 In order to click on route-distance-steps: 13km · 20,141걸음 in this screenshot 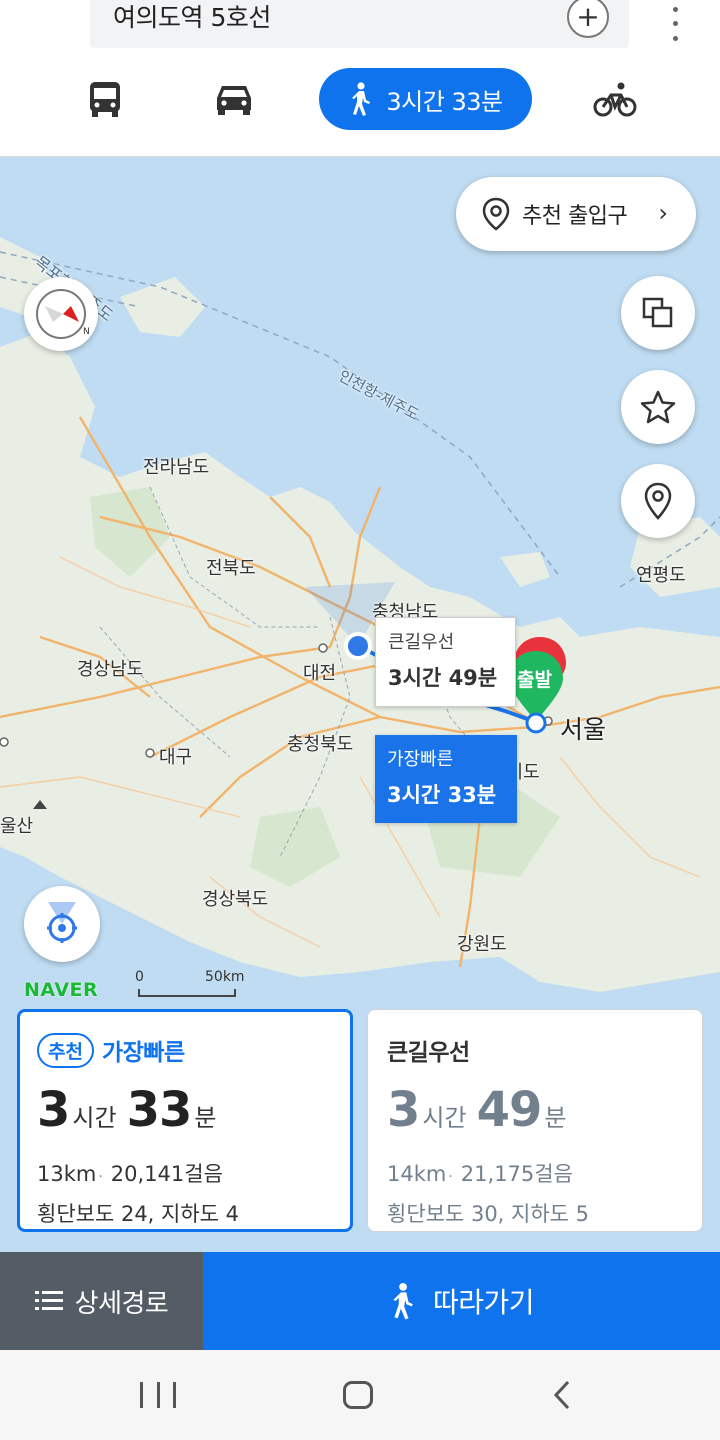, I will do `click(193, 1173)`.